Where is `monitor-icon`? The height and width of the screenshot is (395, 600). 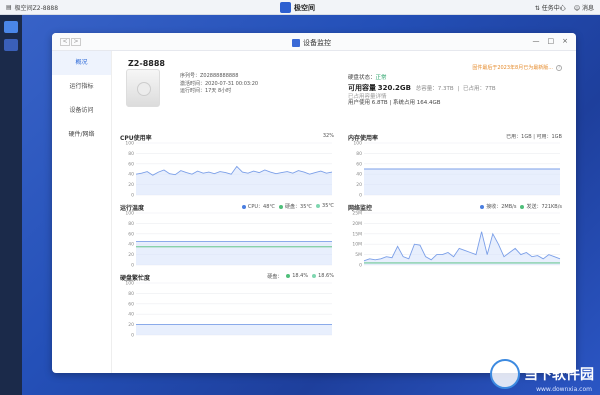
monitor-icon is located at coordinates (11, 45).